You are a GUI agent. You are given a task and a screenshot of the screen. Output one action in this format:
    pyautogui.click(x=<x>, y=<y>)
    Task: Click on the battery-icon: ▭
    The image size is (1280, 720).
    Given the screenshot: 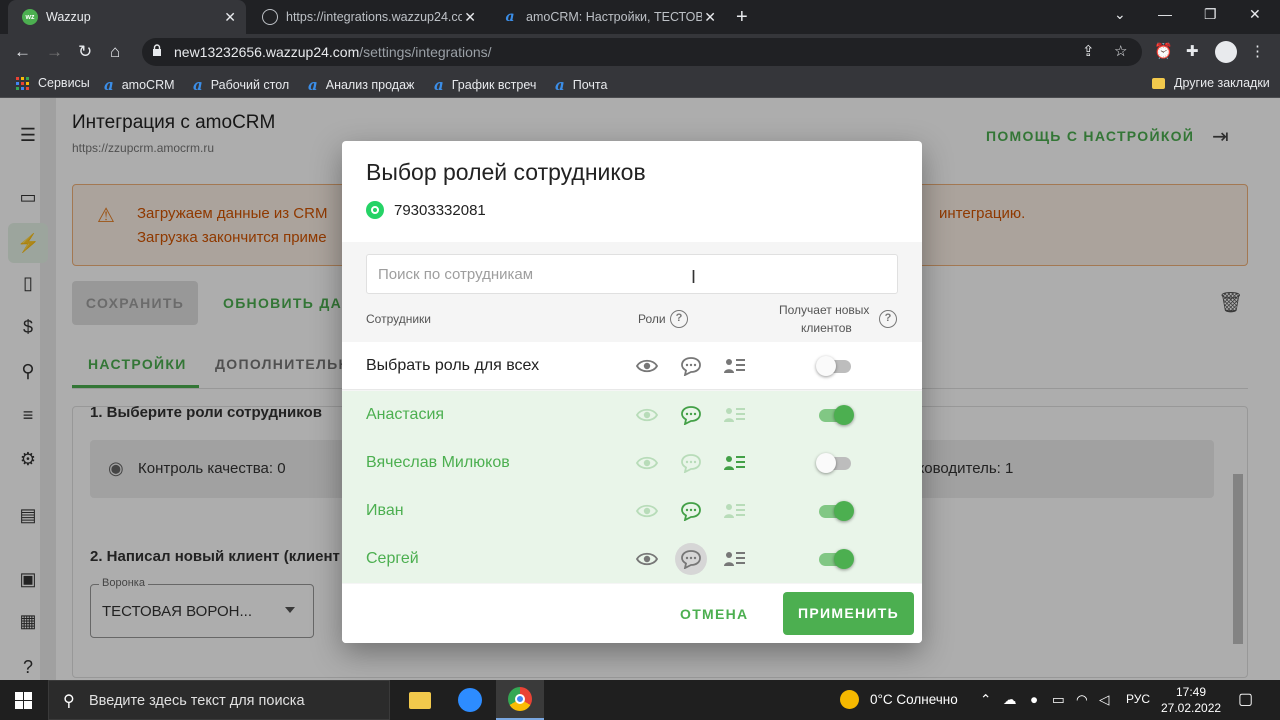 What is the action you would take?
    pyautogui.click(x=1058, y=700)
    